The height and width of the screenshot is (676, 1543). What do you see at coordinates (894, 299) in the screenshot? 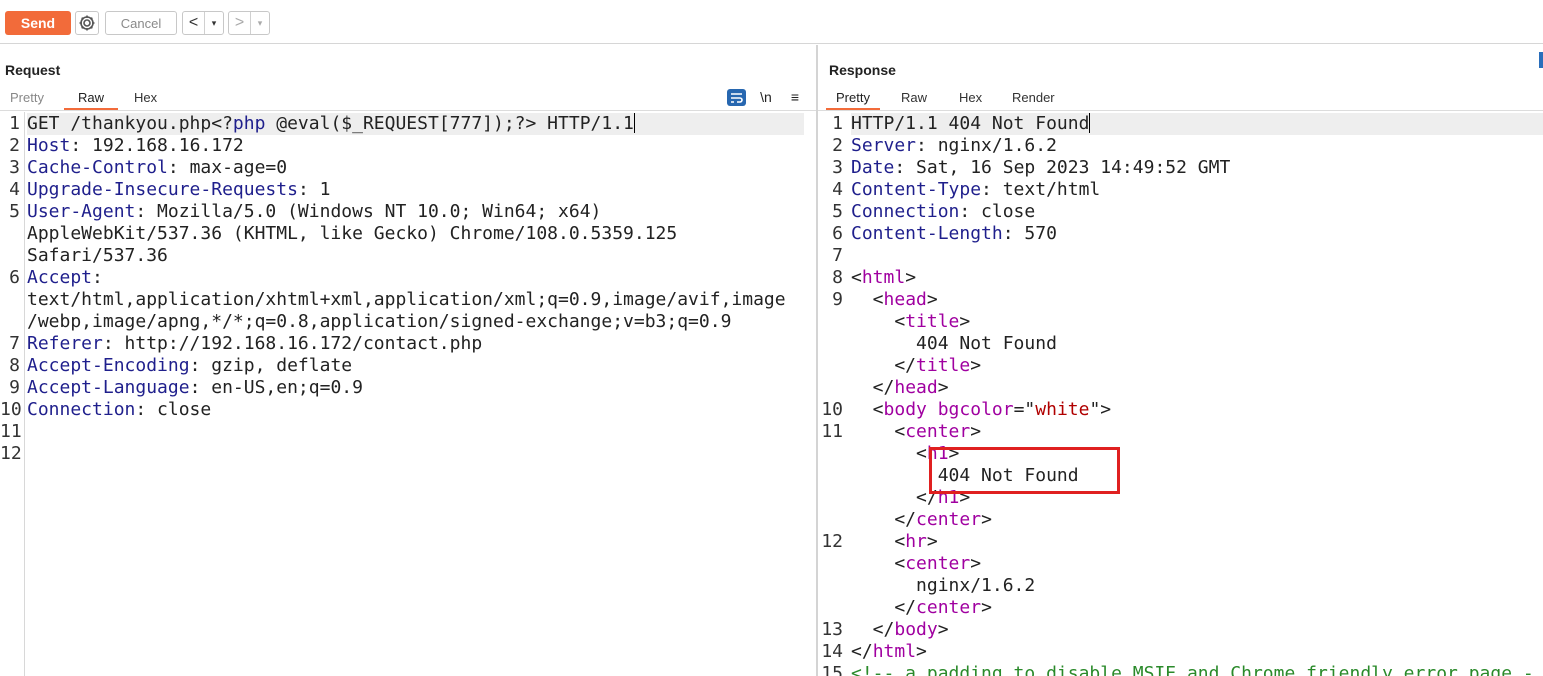
I see `code-line: <head>` at bounding box center [894, 299].